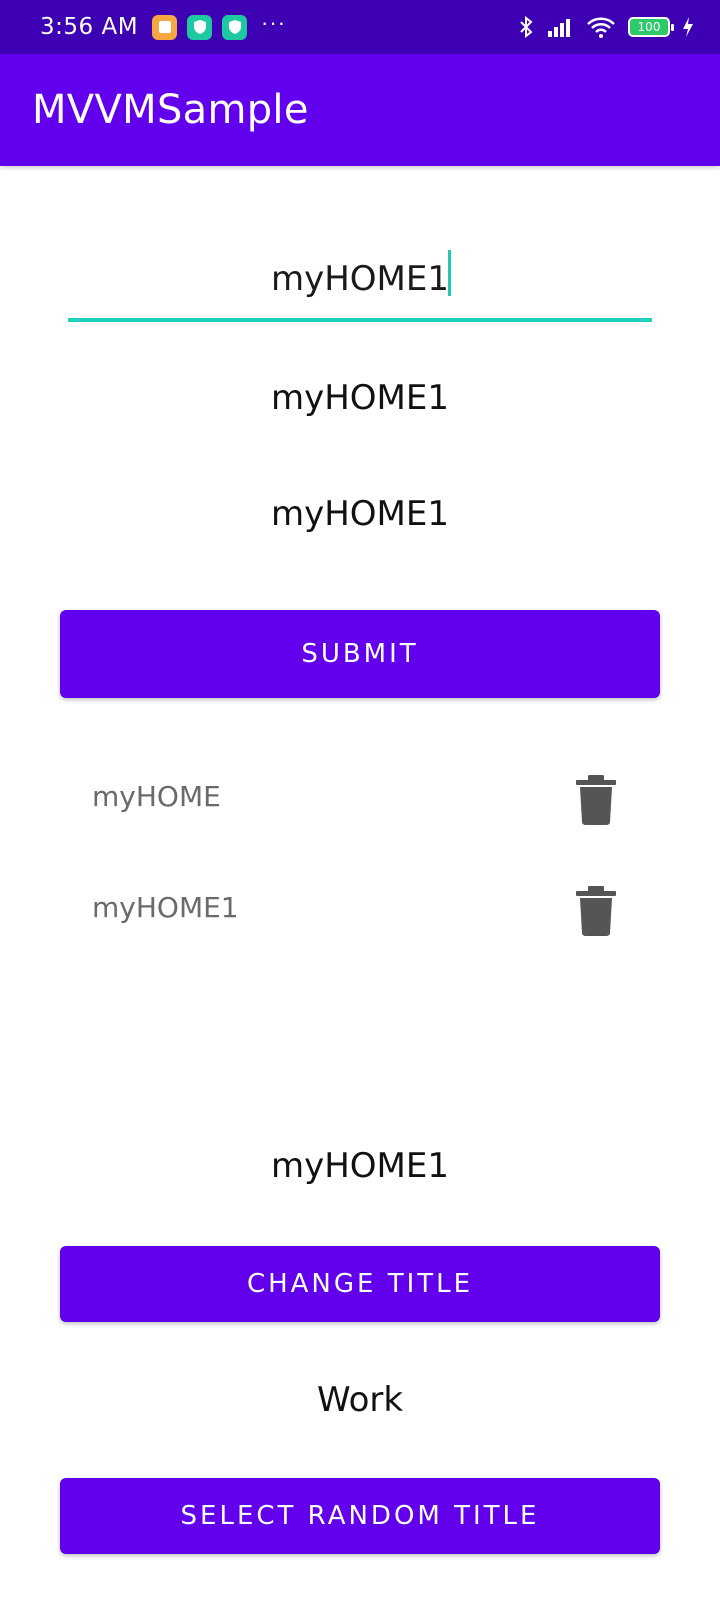  What do you see at coordinates (651, 27) in the screenshot?
I see `battery-icon: 100` at bounding box center [651, 27].